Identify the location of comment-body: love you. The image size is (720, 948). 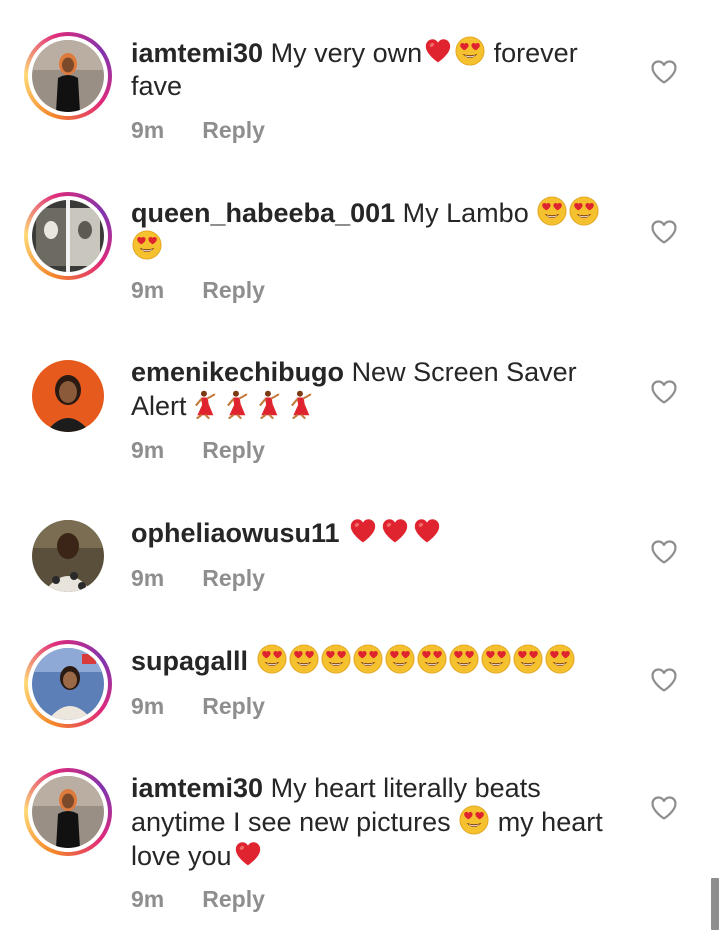
(181, 856).